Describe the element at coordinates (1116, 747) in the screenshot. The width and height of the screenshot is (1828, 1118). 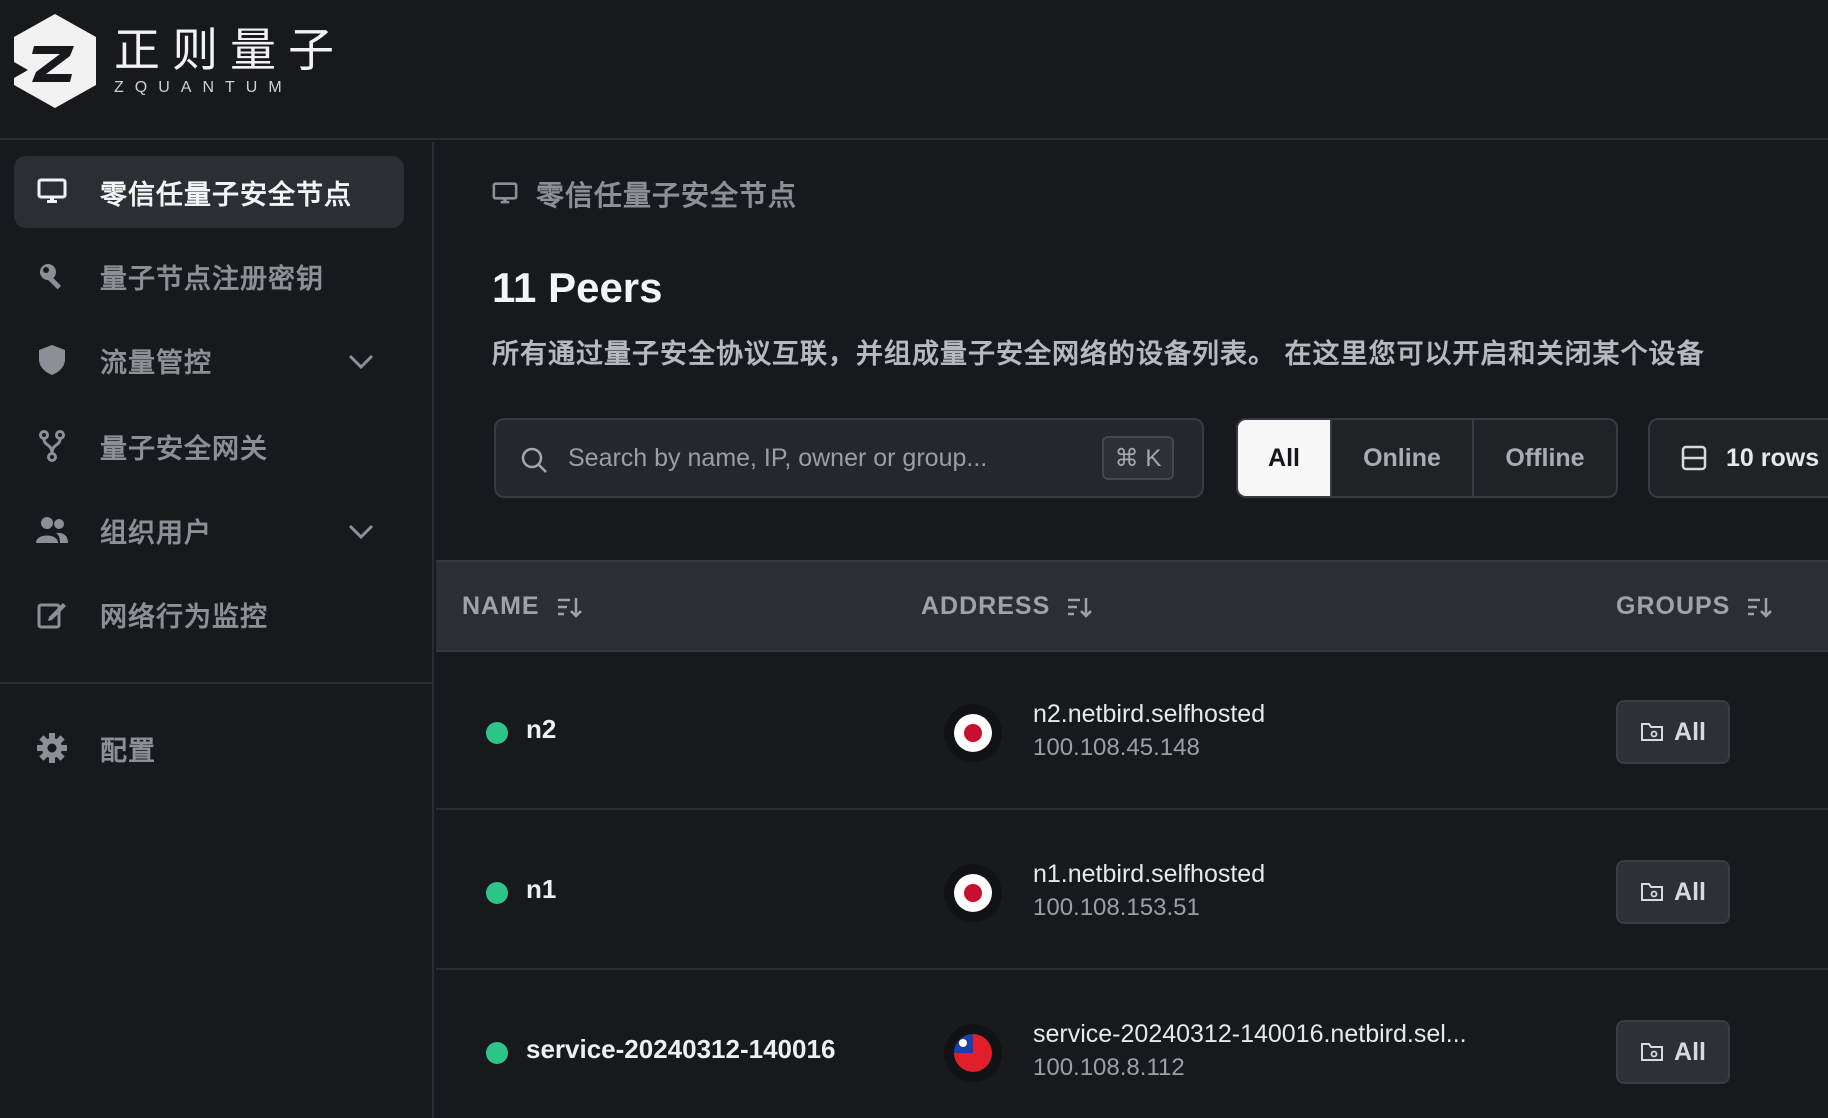
I see `peer-ip: 100.108.45.148` at that location.